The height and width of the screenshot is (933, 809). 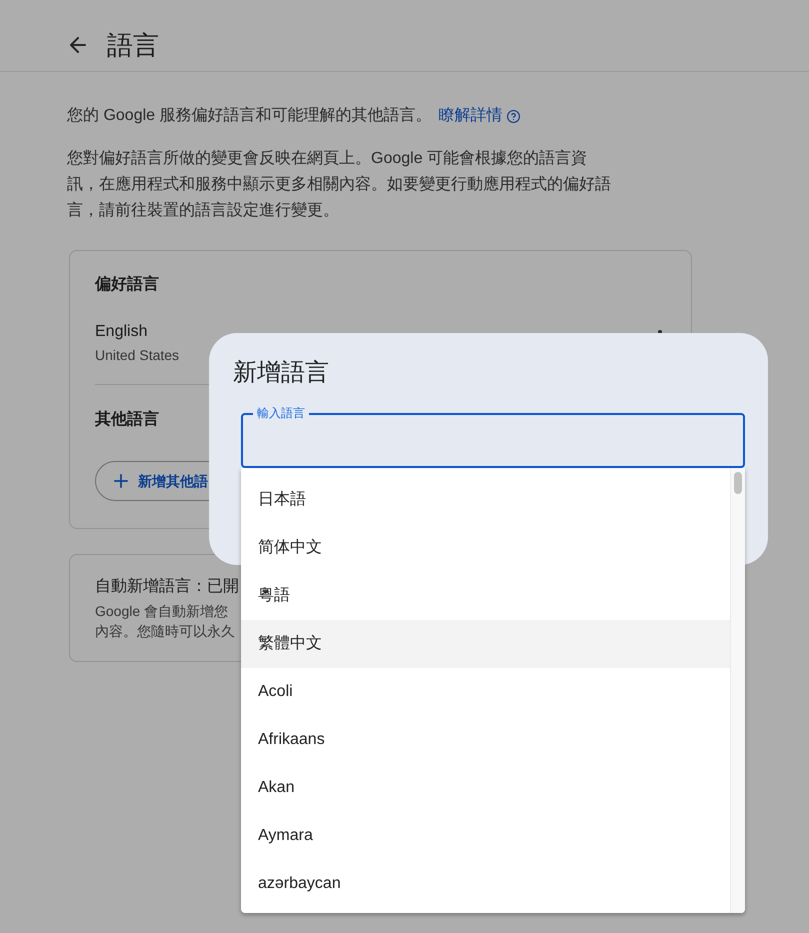 I want to click on section-title: 其他語言, so click(x=127, y=419).